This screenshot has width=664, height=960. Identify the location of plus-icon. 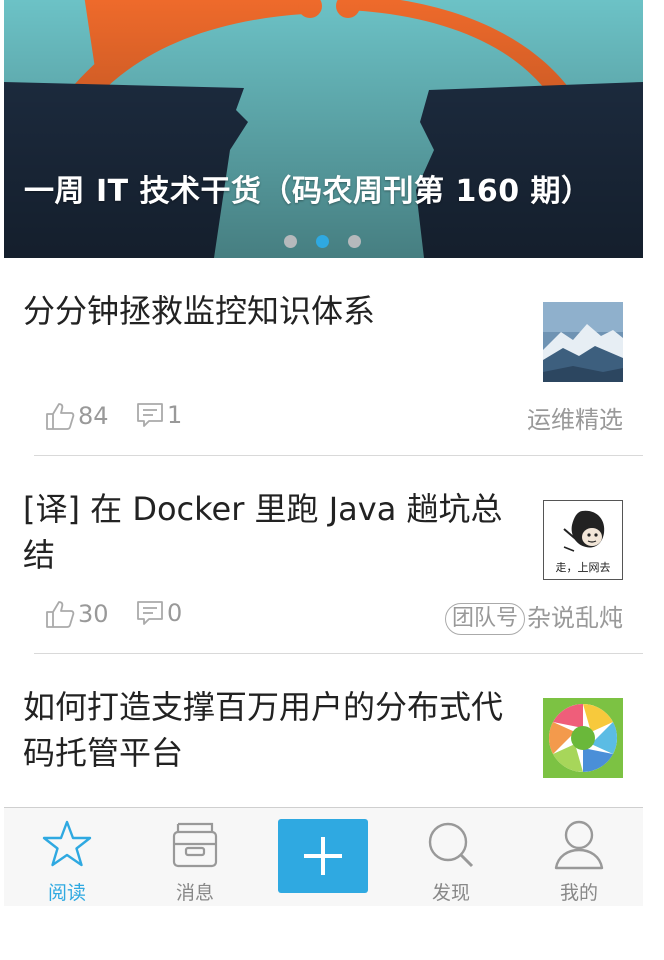
(323, 856).